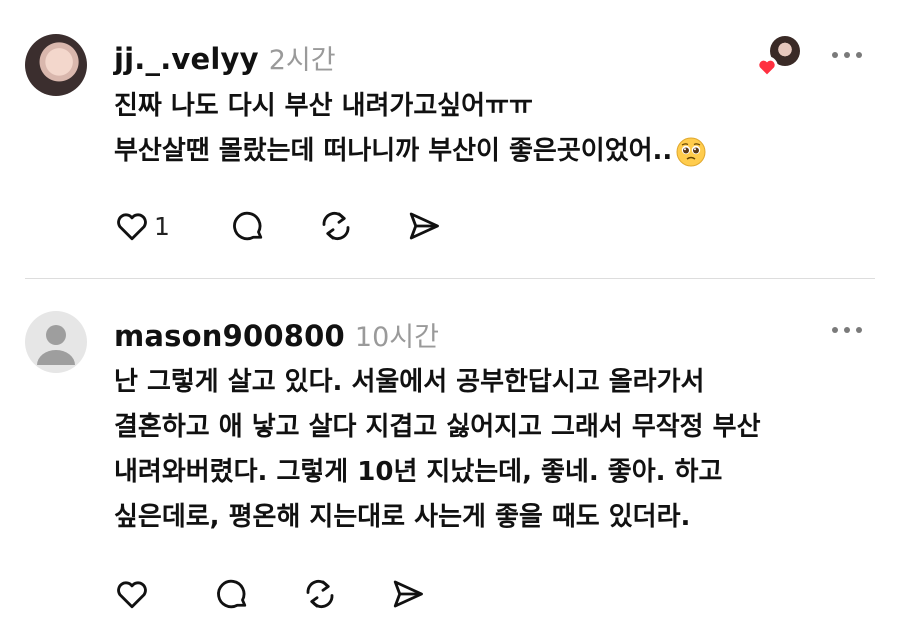 The height and width of the screenshot is (638, 900). What do you see at coordinates (437, 427) in the screenshot?
I see `comment-line: 결혼하고 애 낳고 살다 지겹고 싫어지고 그래서 무작정 부산` at bounding box center [437, 427].